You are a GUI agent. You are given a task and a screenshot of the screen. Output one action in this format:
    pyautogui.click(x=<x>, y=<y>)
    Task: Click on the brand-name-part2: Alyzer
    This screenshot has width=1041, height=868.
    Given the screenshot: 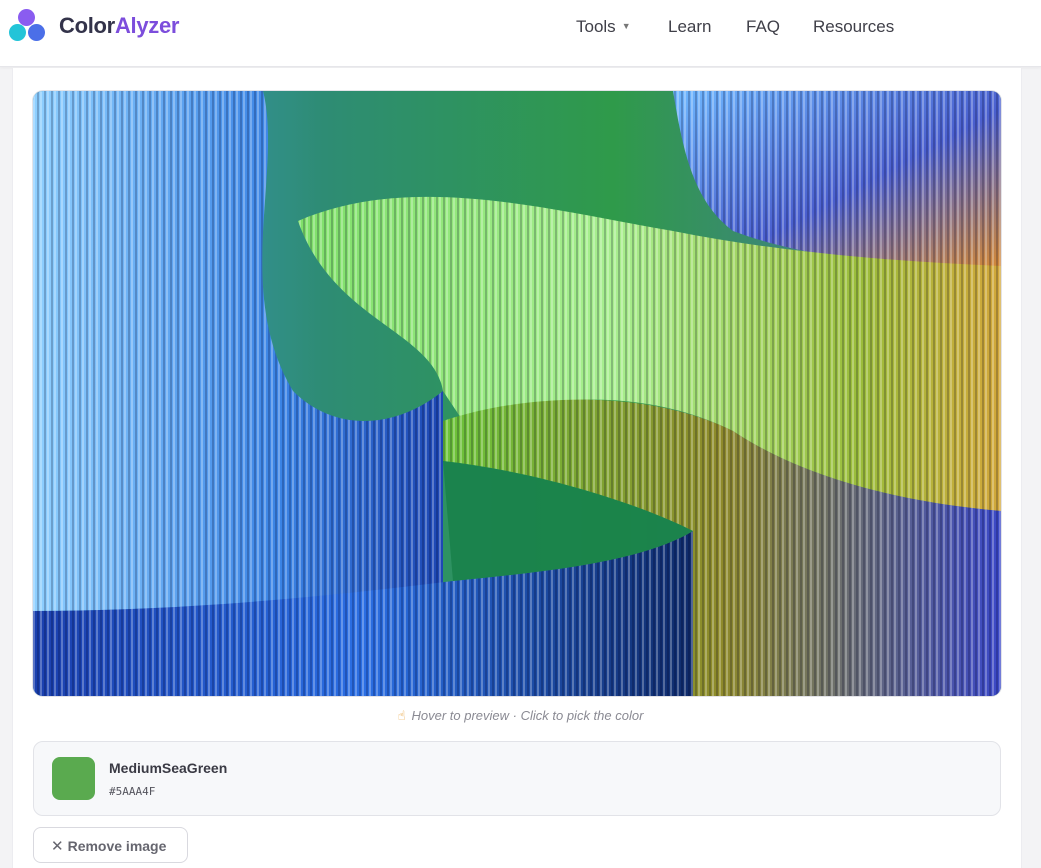 What is the action you would take?
    pyautogui.click(x=147, y=25)
    